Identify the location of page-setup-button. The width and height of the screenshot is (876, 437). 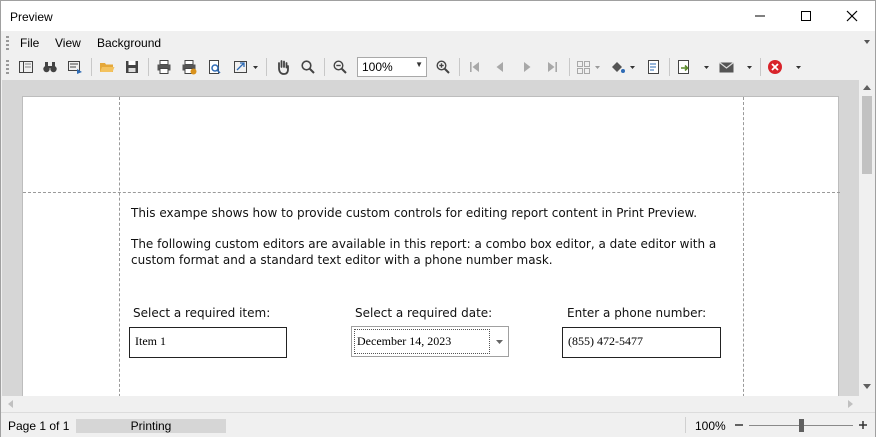
(214, 67).